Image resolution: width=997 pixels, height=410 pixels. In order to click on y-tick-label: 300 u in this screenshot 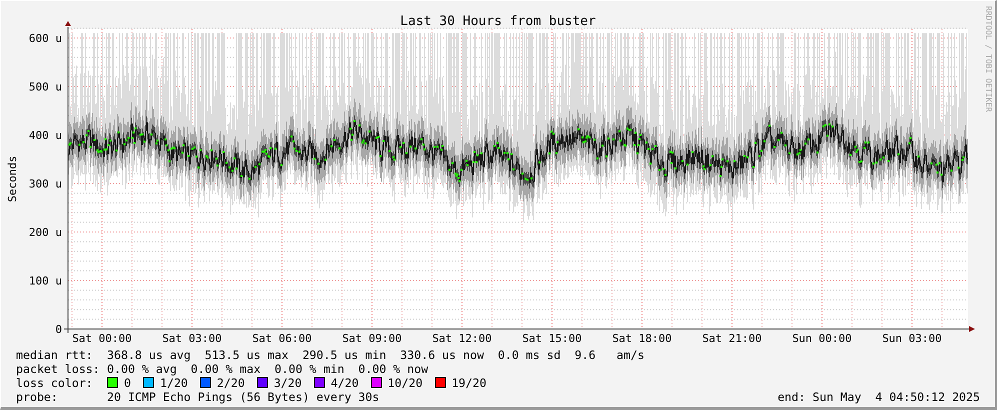, I will do `click(45, 184)`.